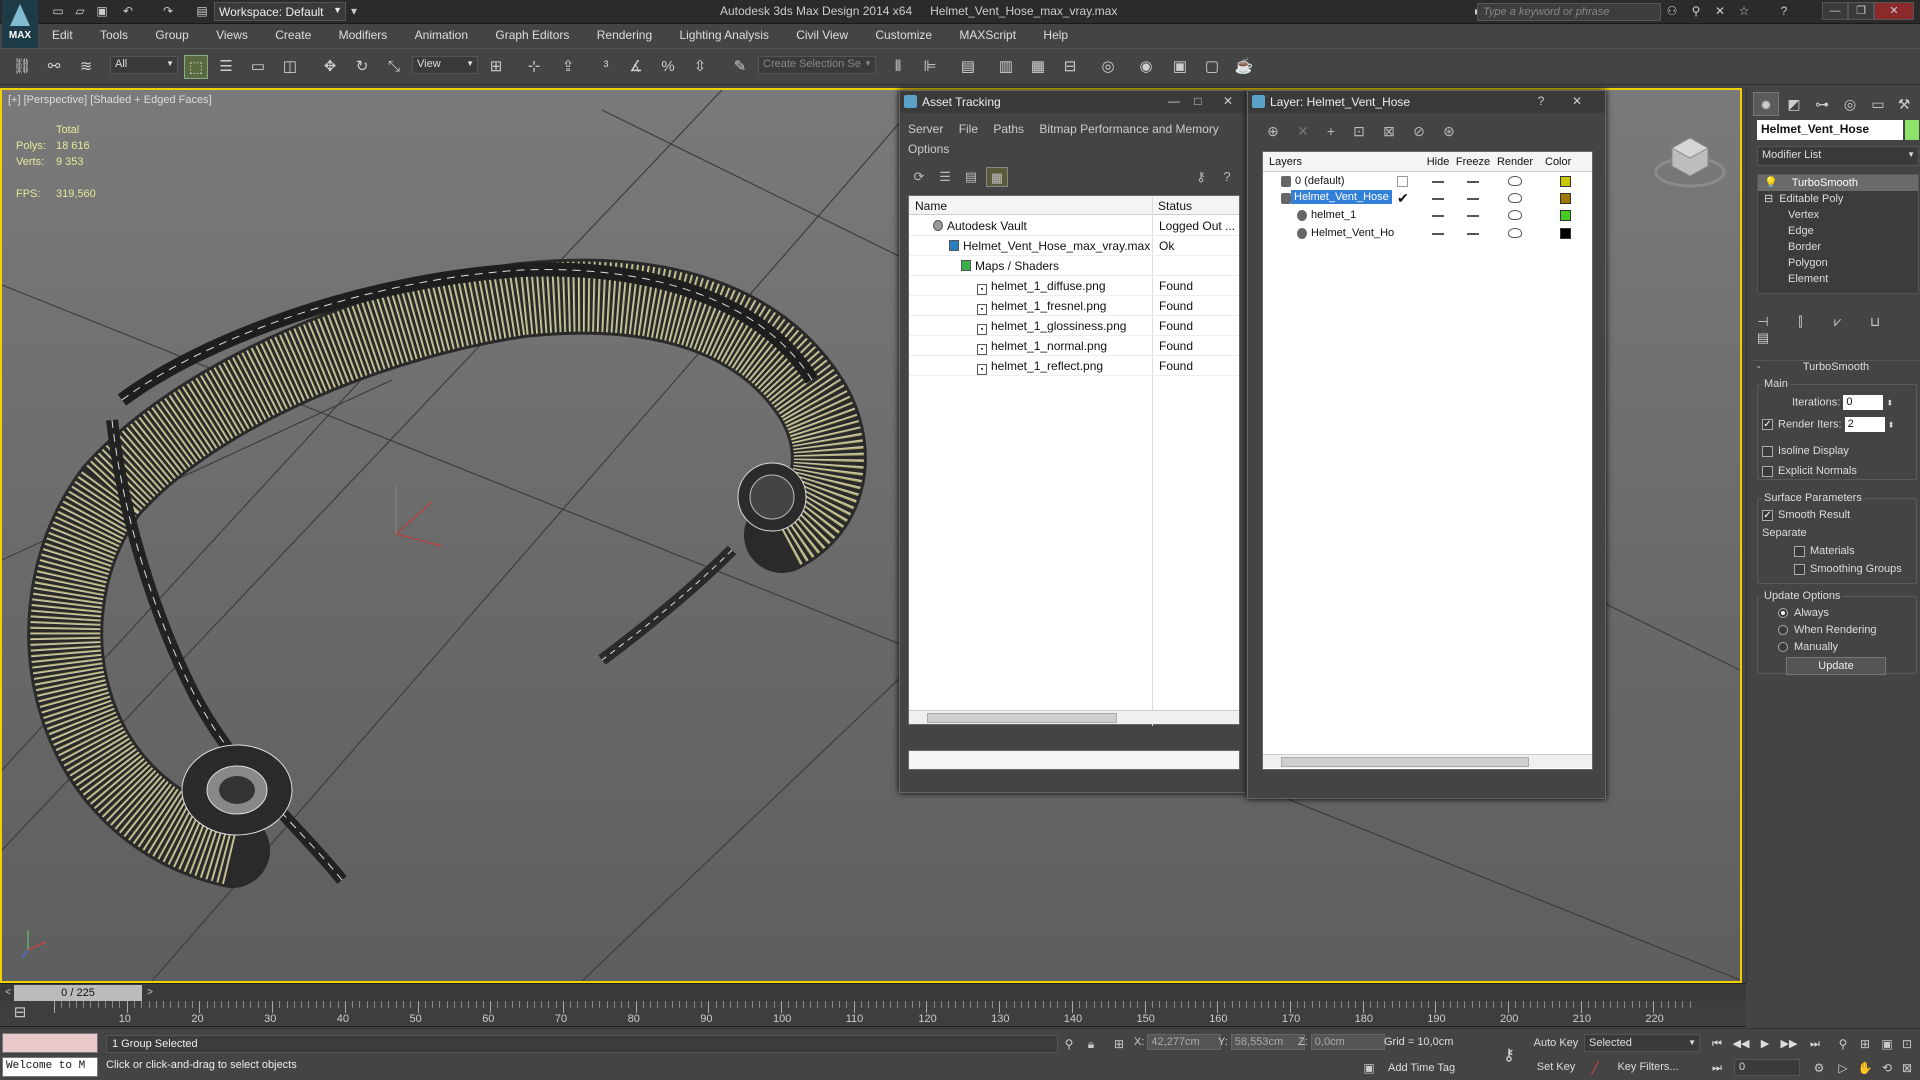 This screenshot has width=1920, height=1080. Describe the element at coordinates (1861, 11) in the screenshot. I see `restore-button: ❐` at that location.